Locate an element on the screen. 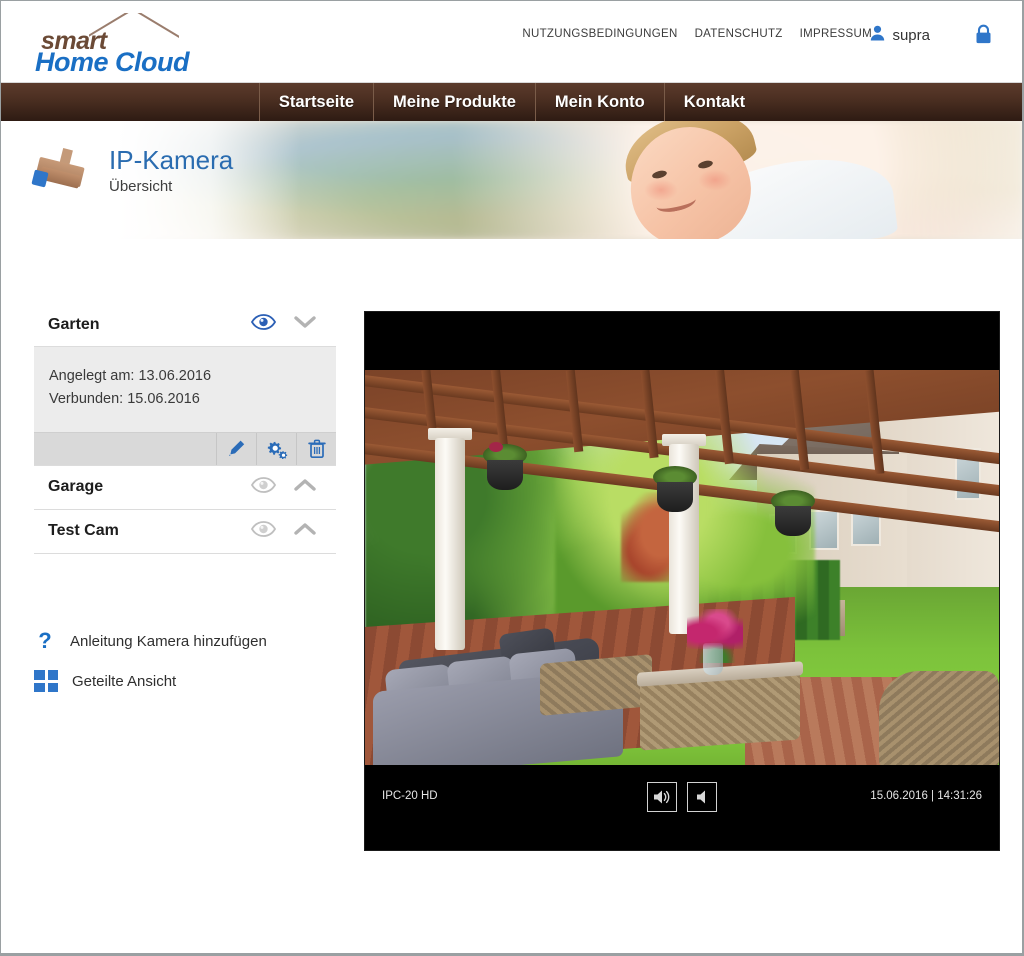 The image size is (1024, 956). camera-connected-date: Verbunden: 15.06.2016 is located at coordinates (124, 399).